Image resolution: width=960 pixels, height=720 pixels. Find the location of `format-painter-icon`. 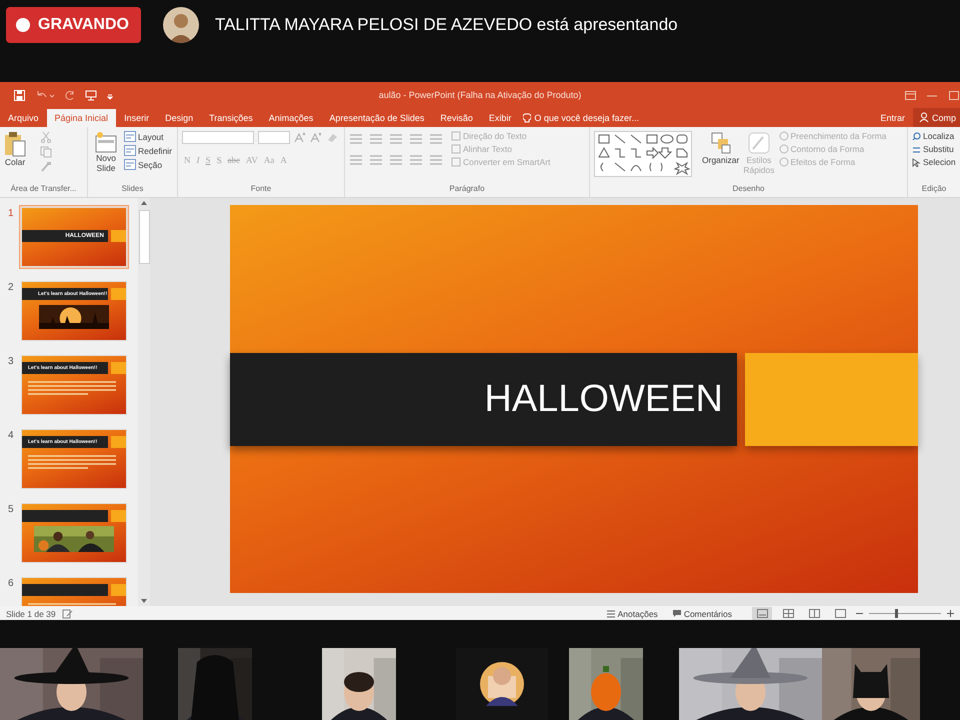

format-painter-icon is located at coordinates (46, 167).